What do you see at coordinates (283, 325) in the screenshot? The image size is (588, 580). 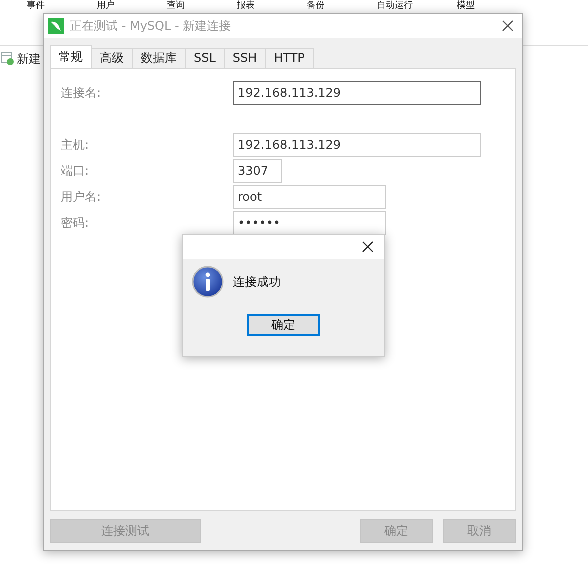 I see `ok-button: 确定` at bounding box center [283, 325].